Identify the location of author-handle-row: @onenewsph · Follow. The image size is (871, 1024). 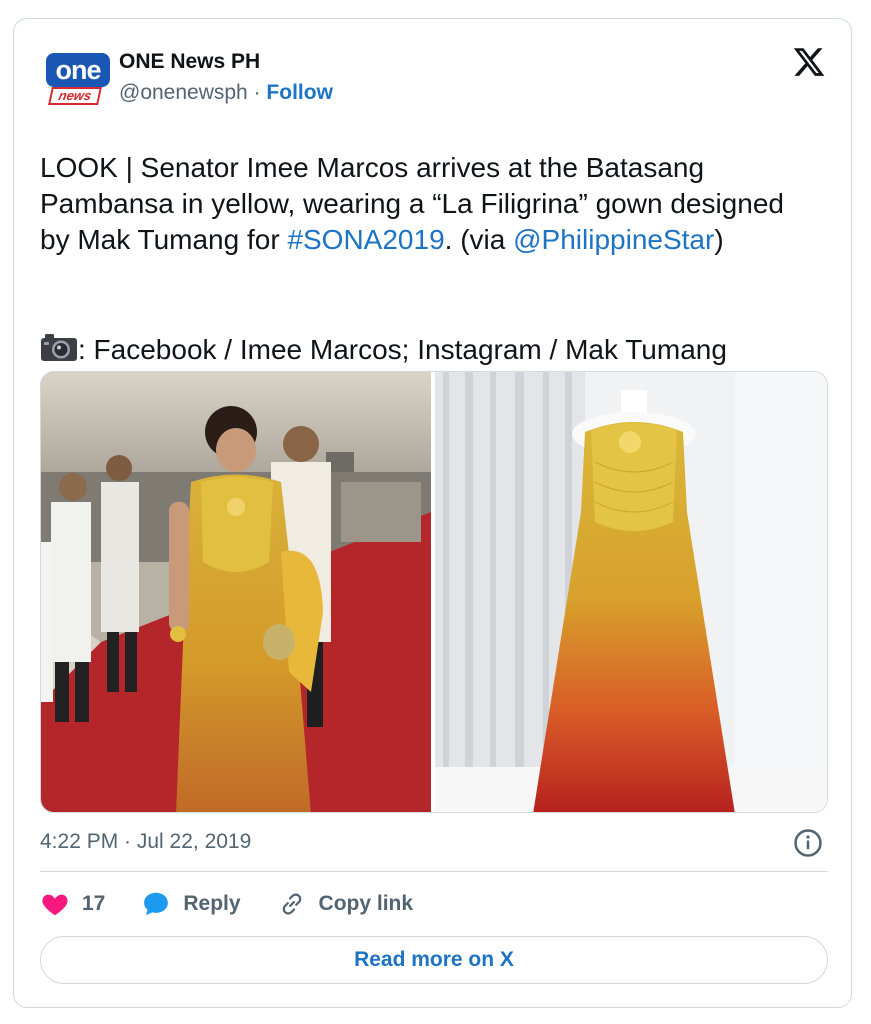
(226, 93).